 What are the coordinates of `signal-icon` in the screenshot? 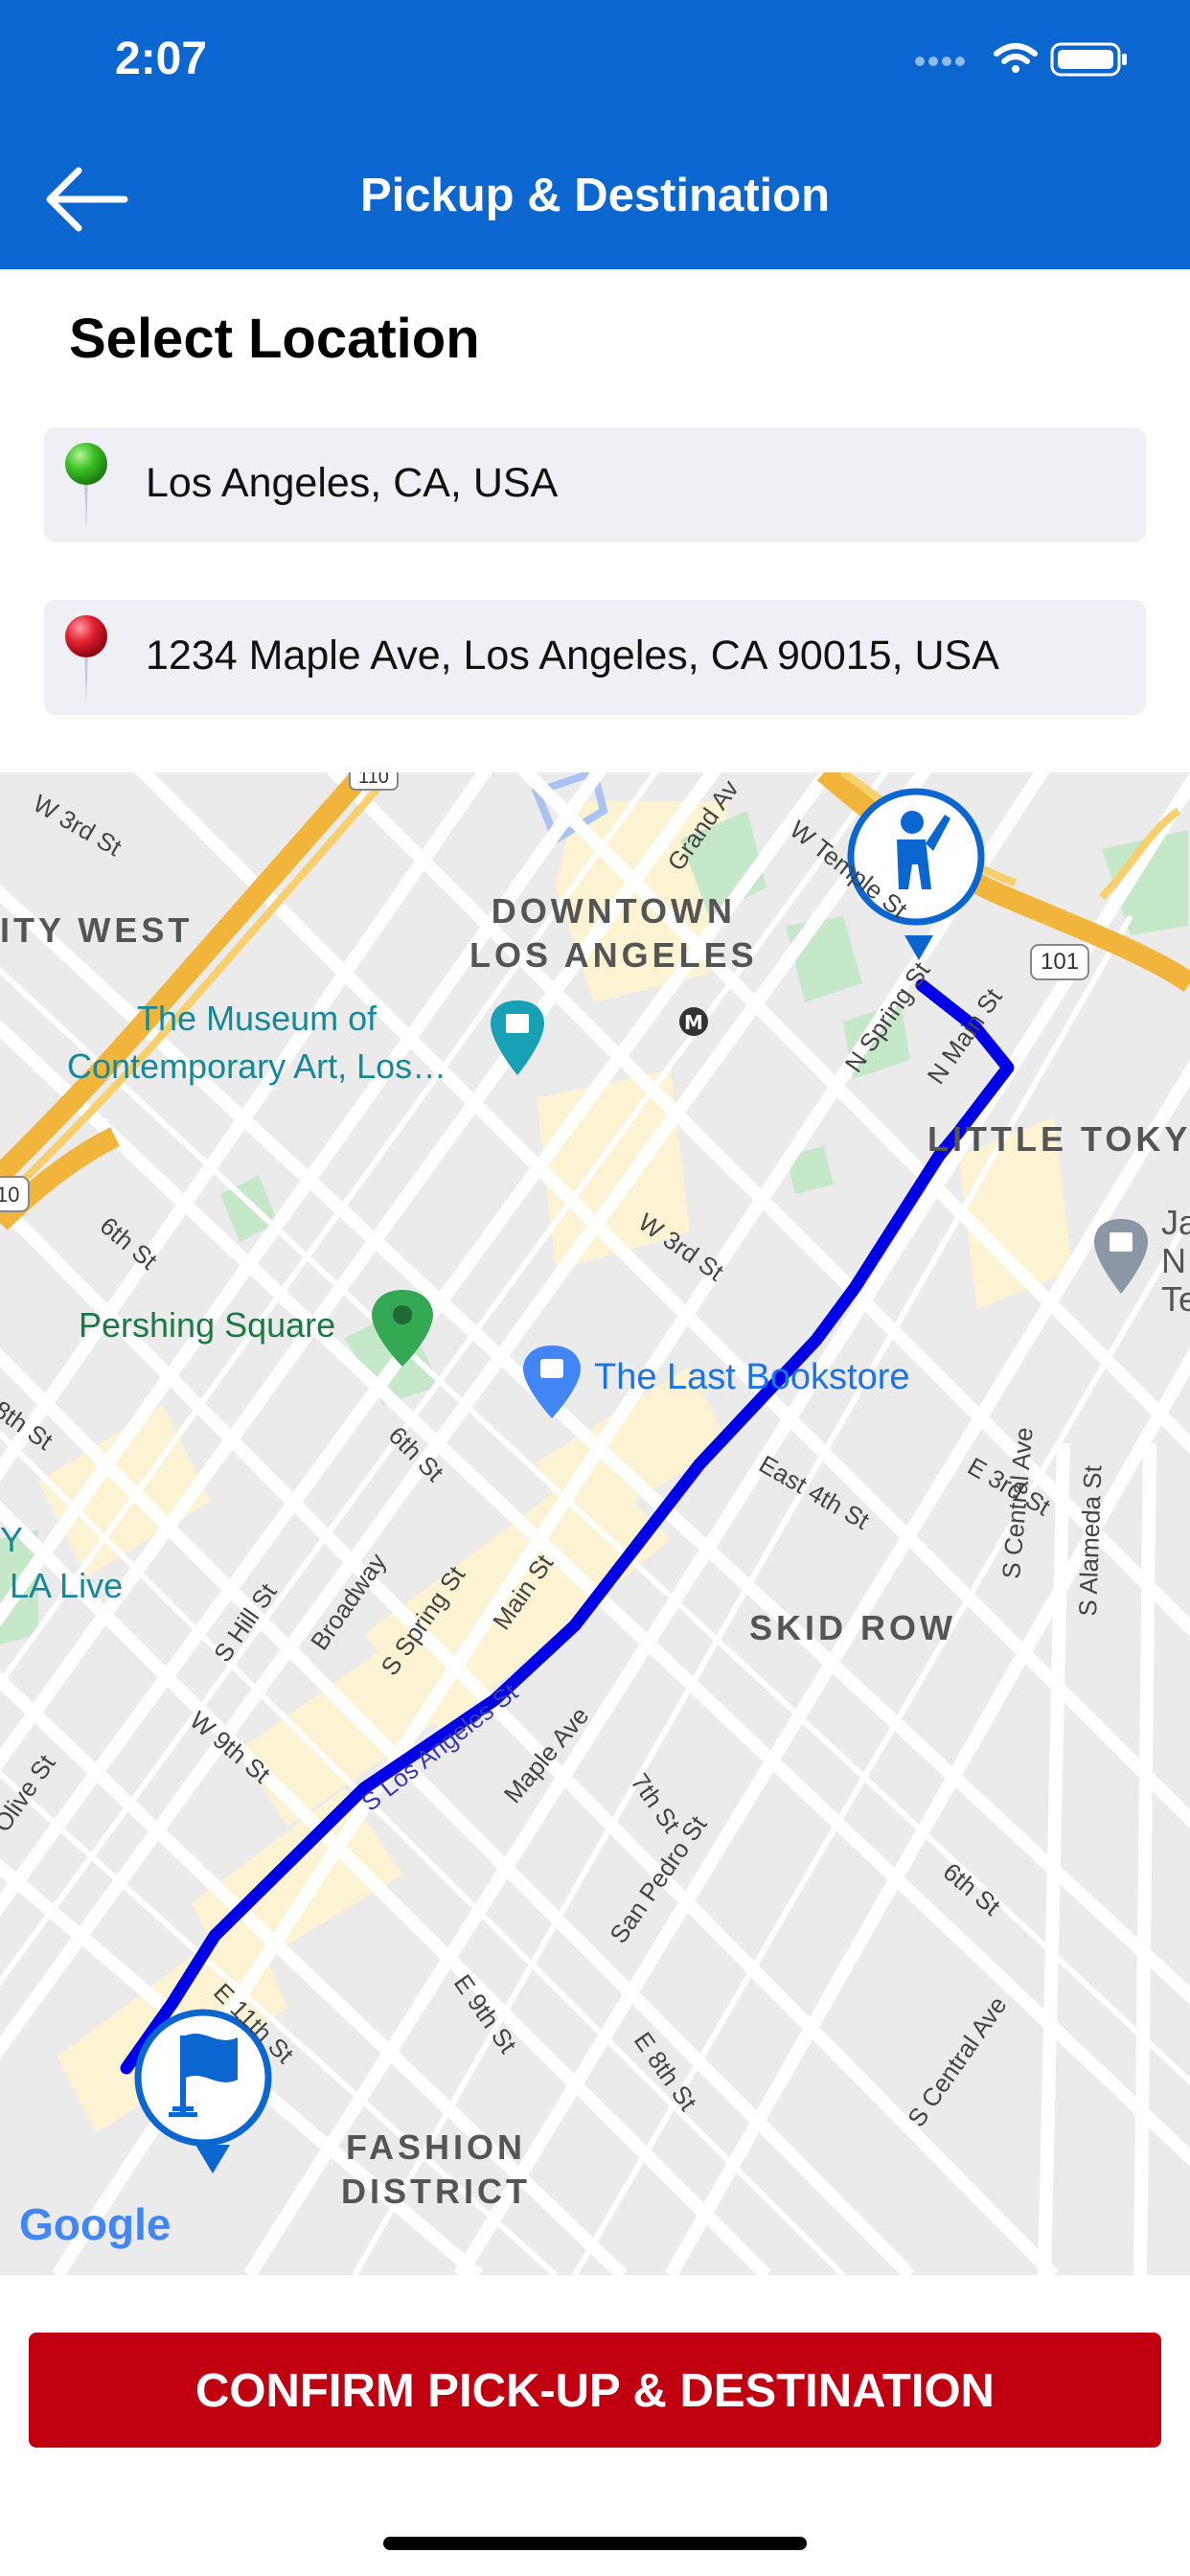 It's located at (940, 62).